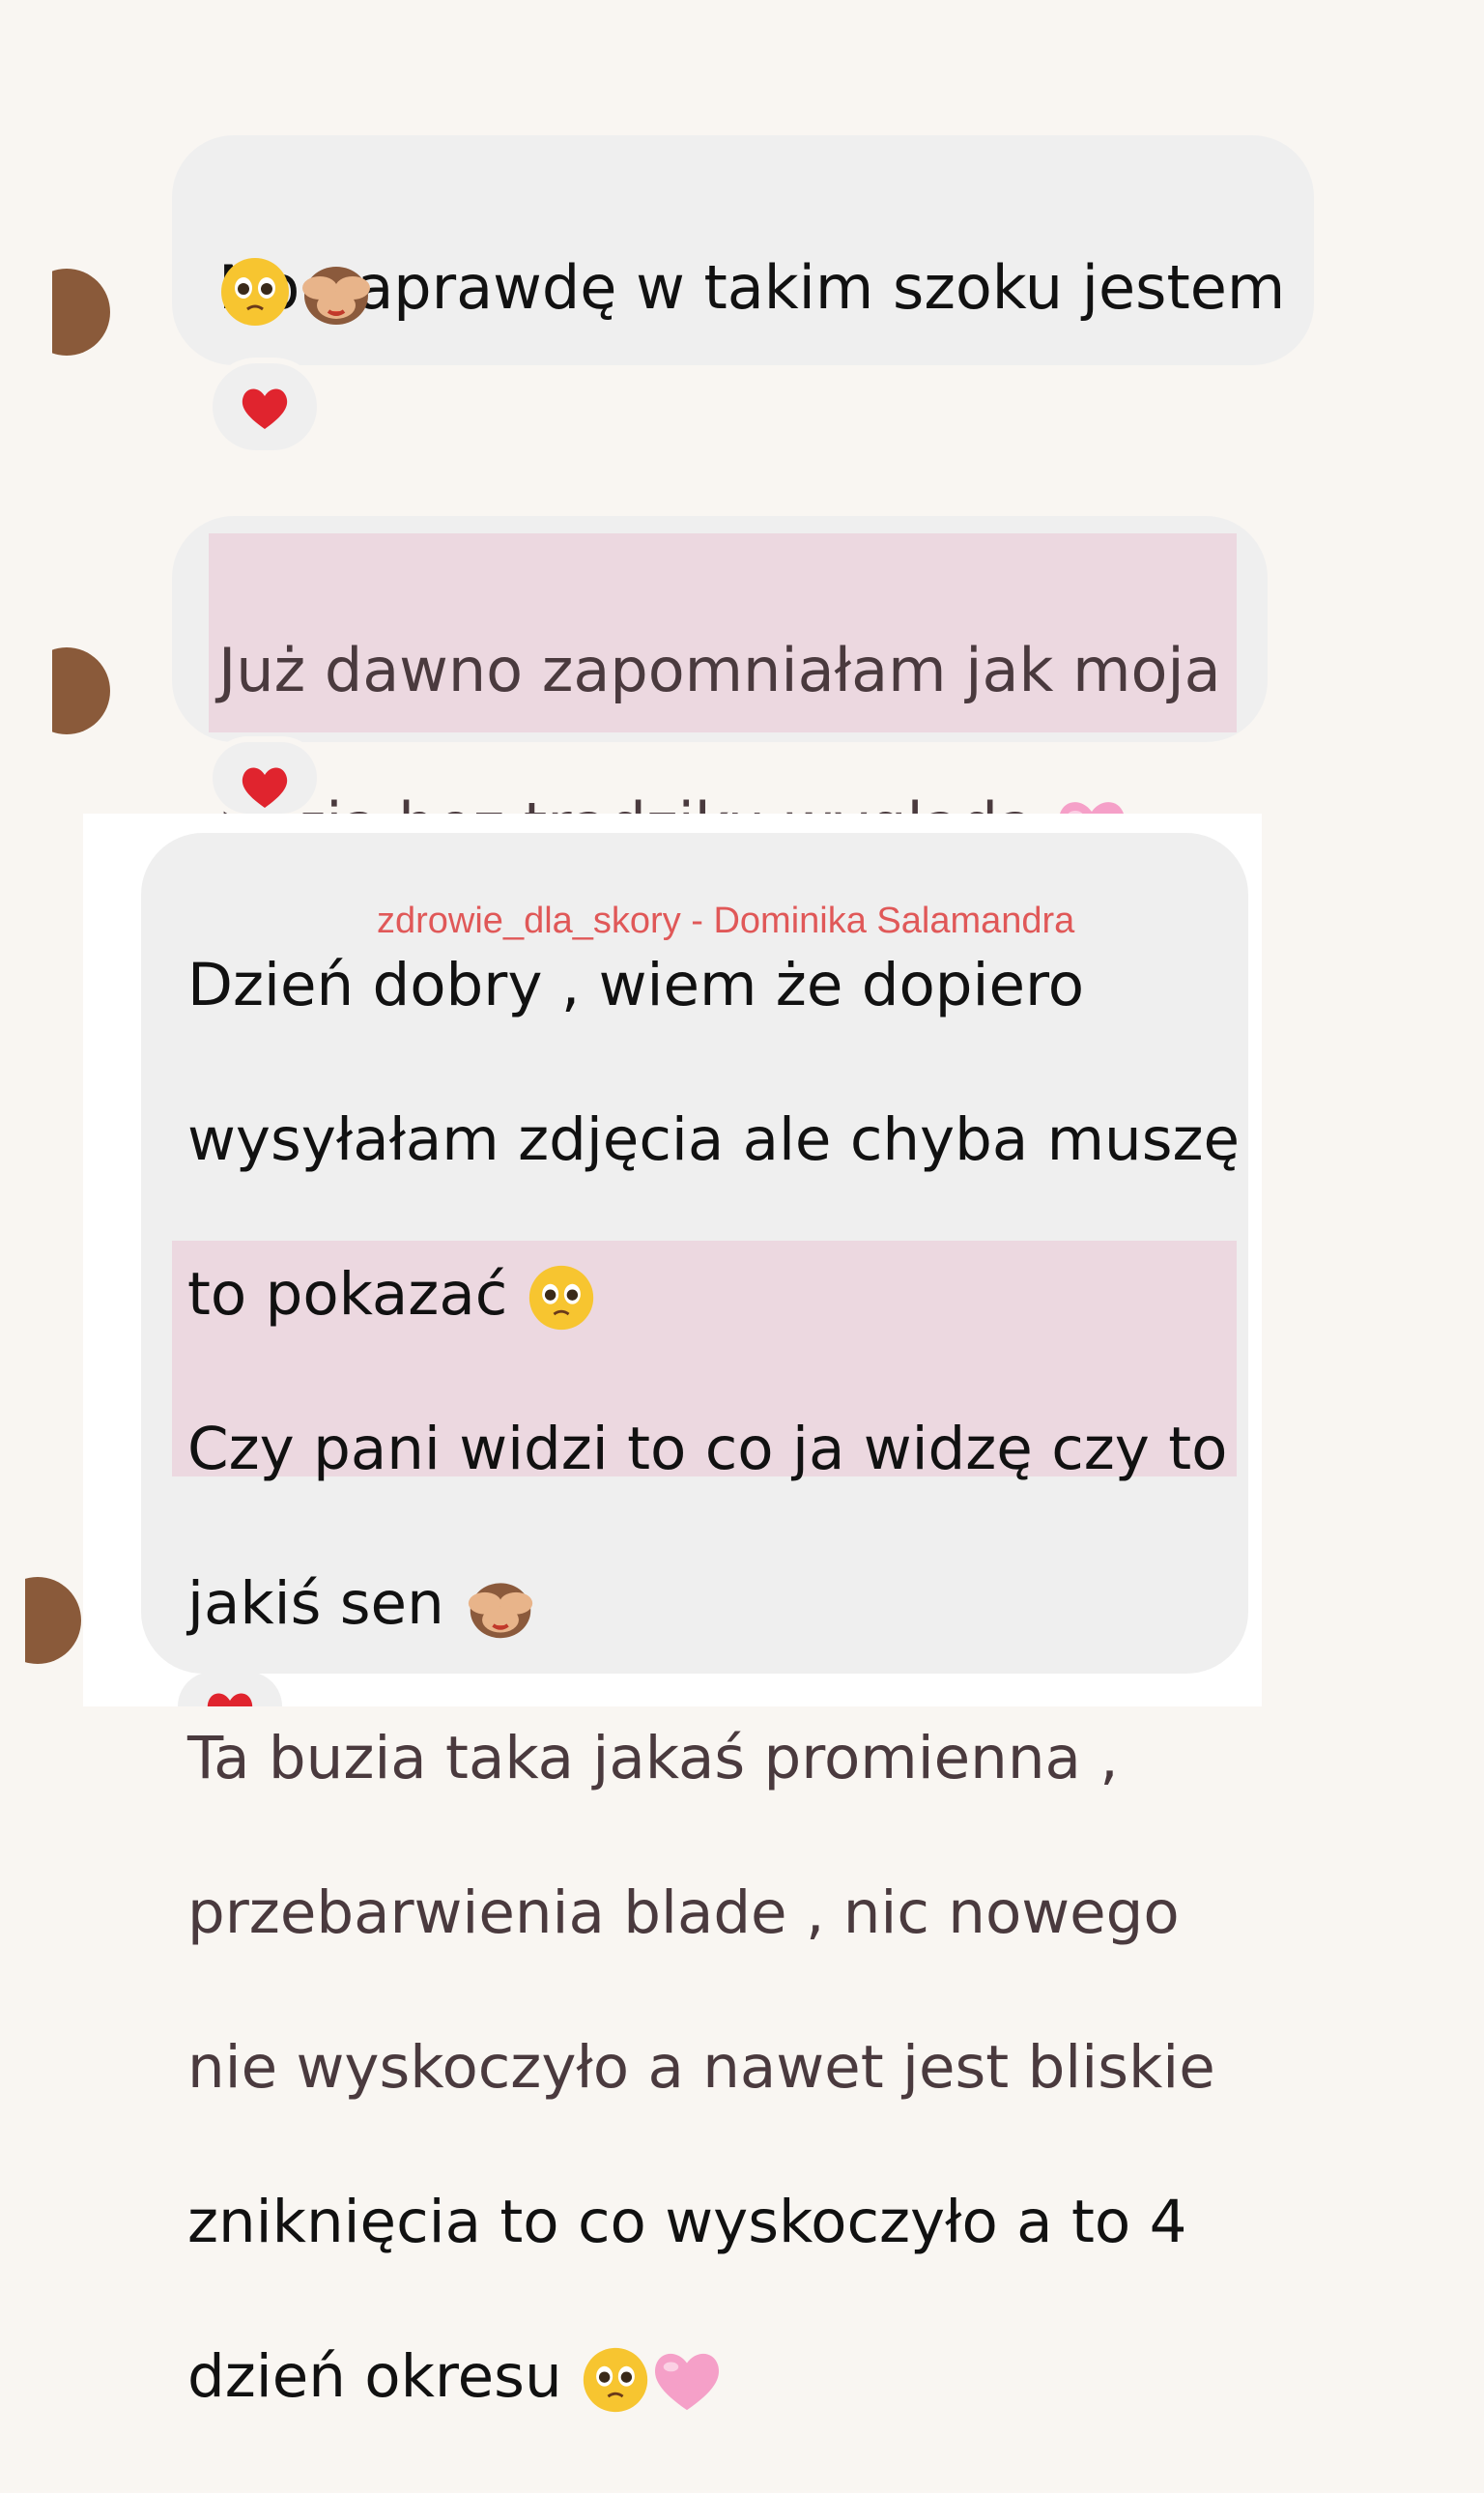 The image size is (1484, 2493). What do you see at coordinates (701, 2067) in the screenshot?
I see `message-3-line-8: nie wyskoczyło a nawet jest bliskie` at bounding box center [701, 2067].